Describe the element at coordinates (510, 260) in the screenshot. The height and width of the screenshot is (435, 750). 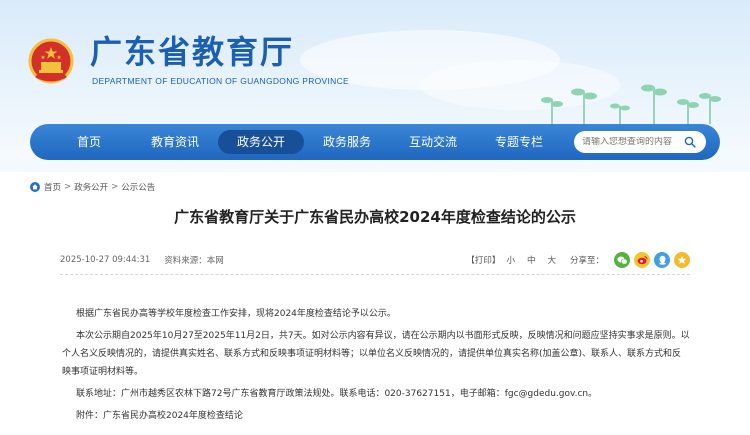
I see `font-size-small: 小` at that location.